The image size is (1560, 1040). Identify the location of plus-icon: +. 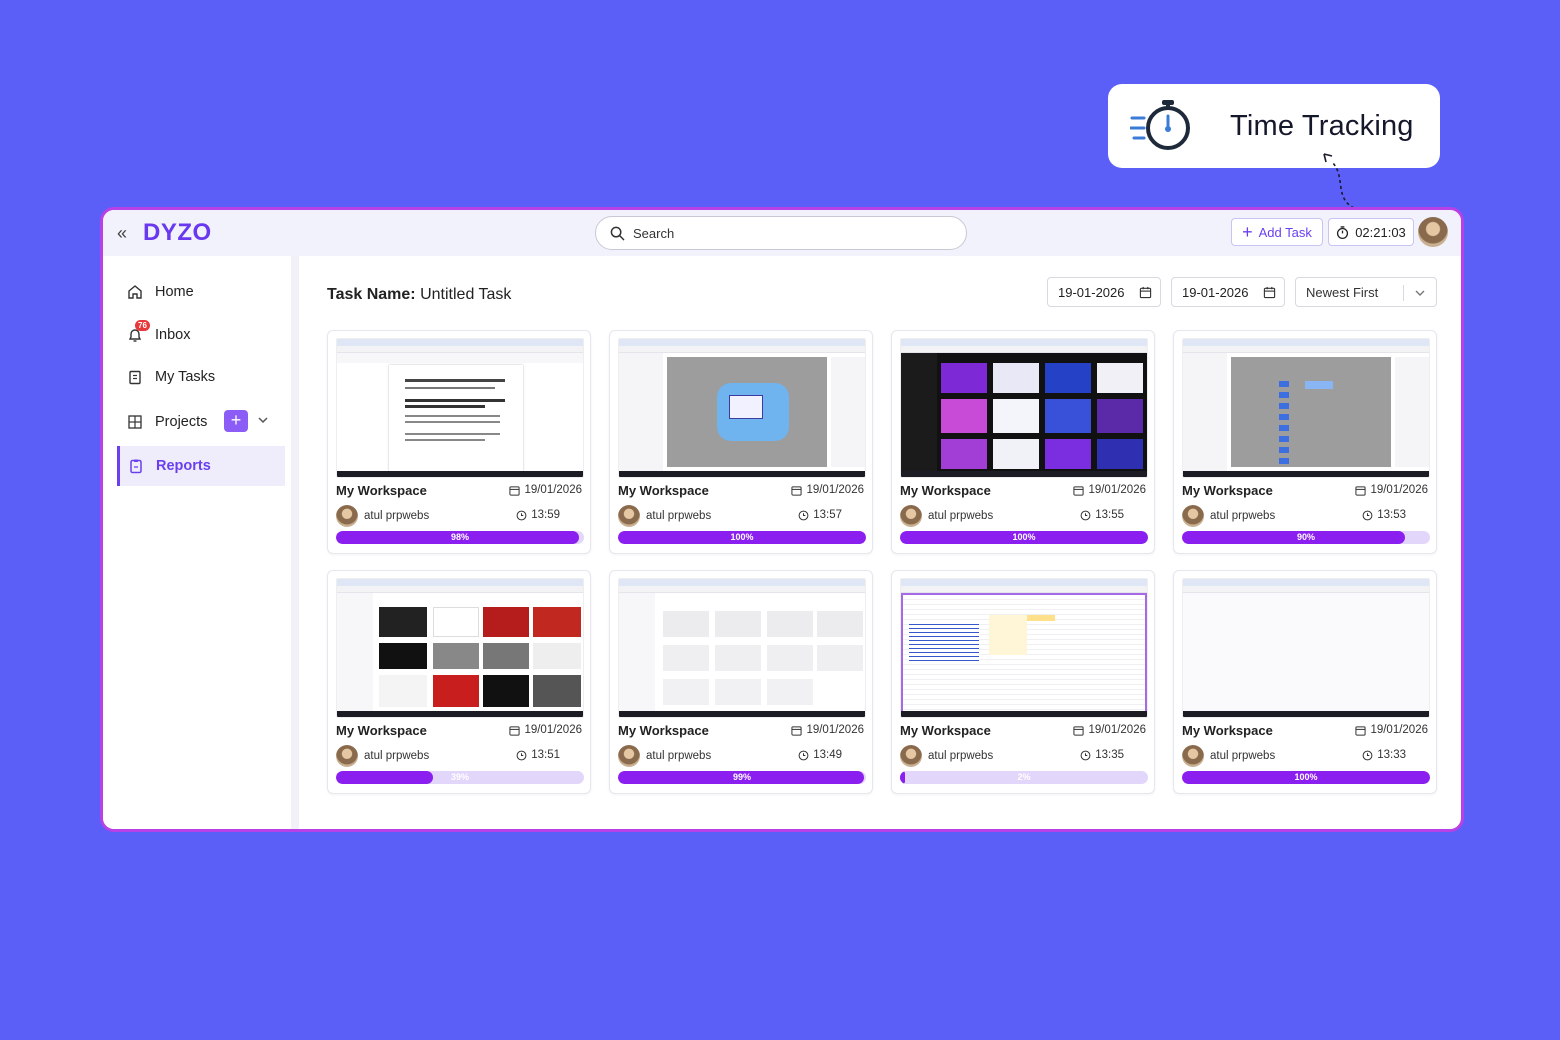
(1247, 232).